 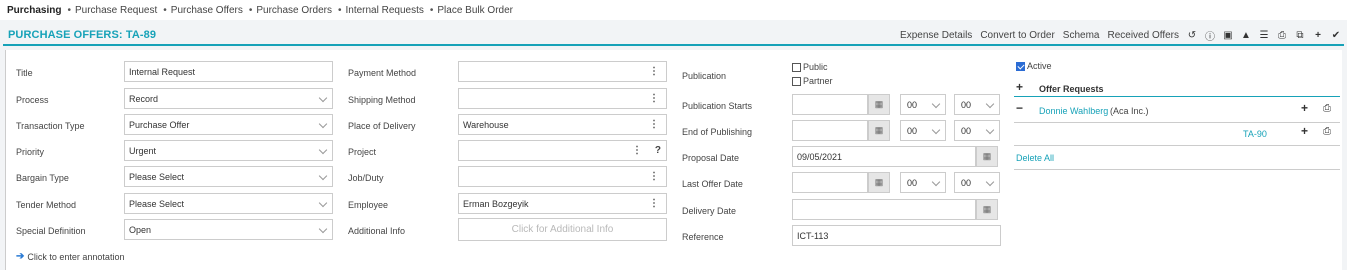 What do you see at coordinates (923, 104) in the screenshot?
I see `publication-starts-hour: 00` at bounding box center [923, 104].